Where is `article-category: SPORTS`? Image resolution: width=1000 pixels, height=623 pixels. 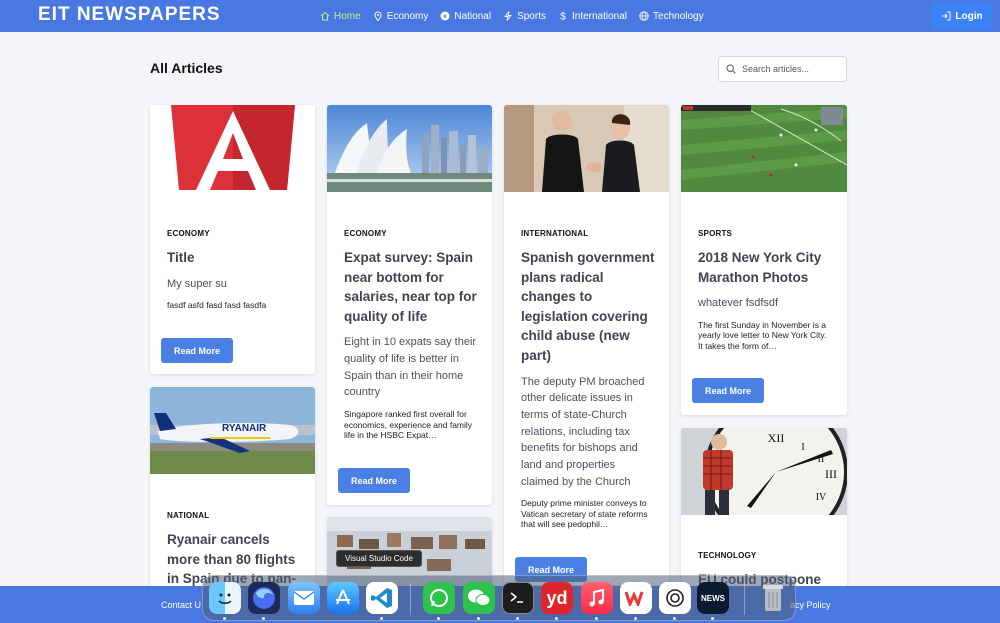
article-category: SPORTS is located at coordinates (715, 233).